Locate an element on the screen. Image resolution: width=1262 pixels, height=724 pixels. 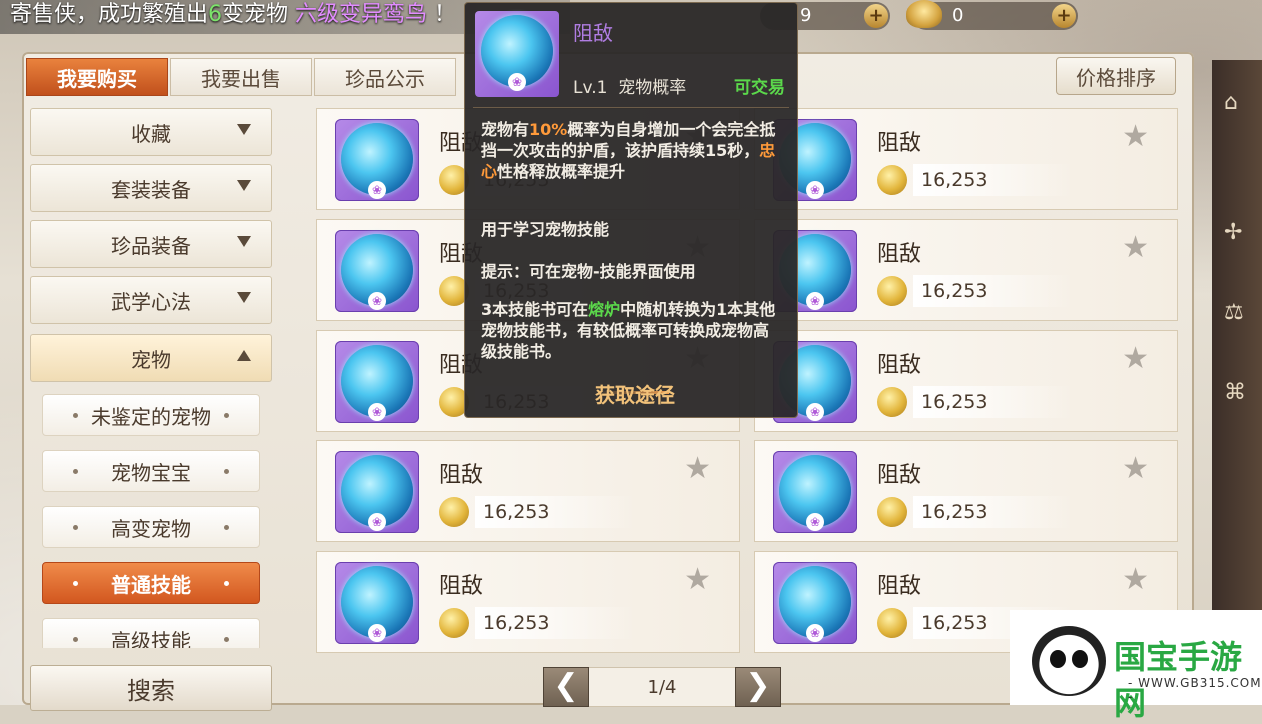
subcategory-mutated-pets: 高变宠物 is located at coordinates (151, 527).